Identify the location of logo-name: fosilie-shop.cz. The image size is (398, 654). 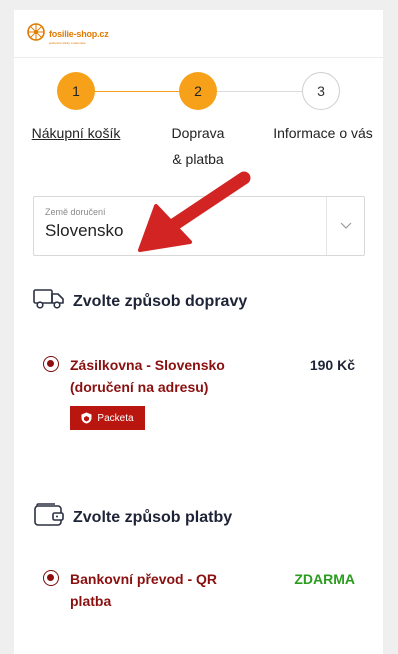
(79, 33).